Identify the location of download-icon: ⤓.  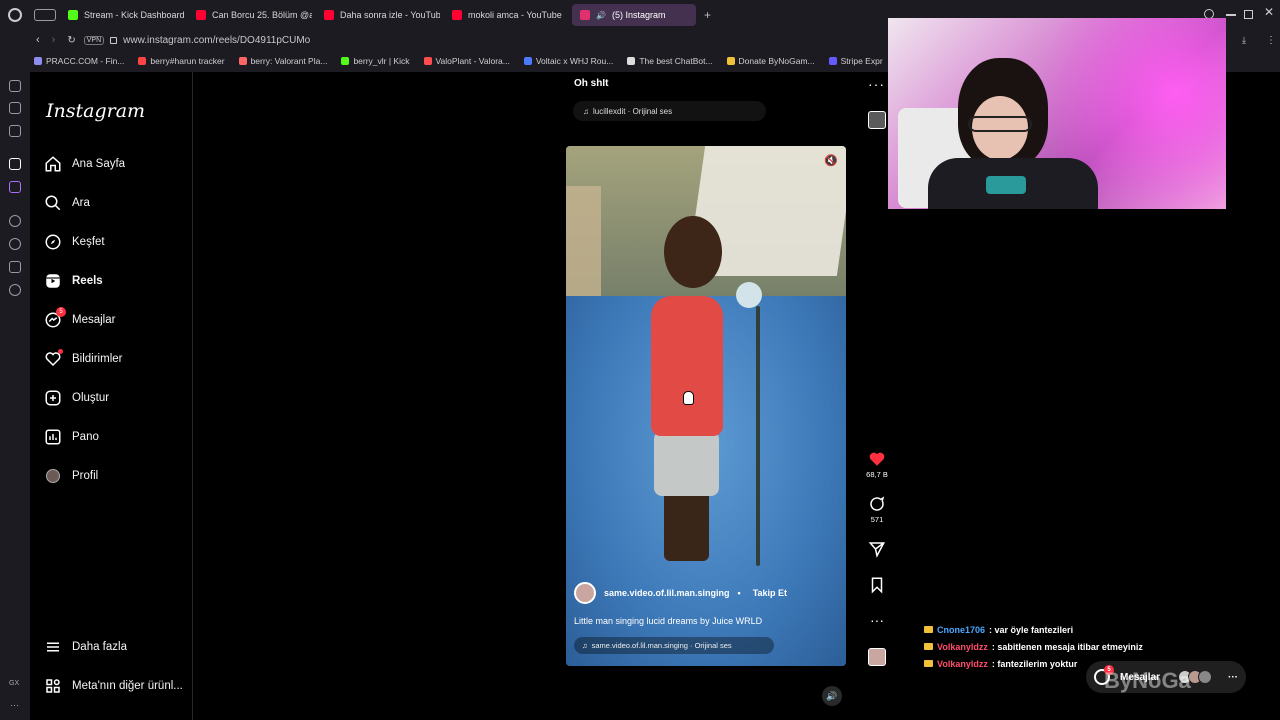
(1244, 40).